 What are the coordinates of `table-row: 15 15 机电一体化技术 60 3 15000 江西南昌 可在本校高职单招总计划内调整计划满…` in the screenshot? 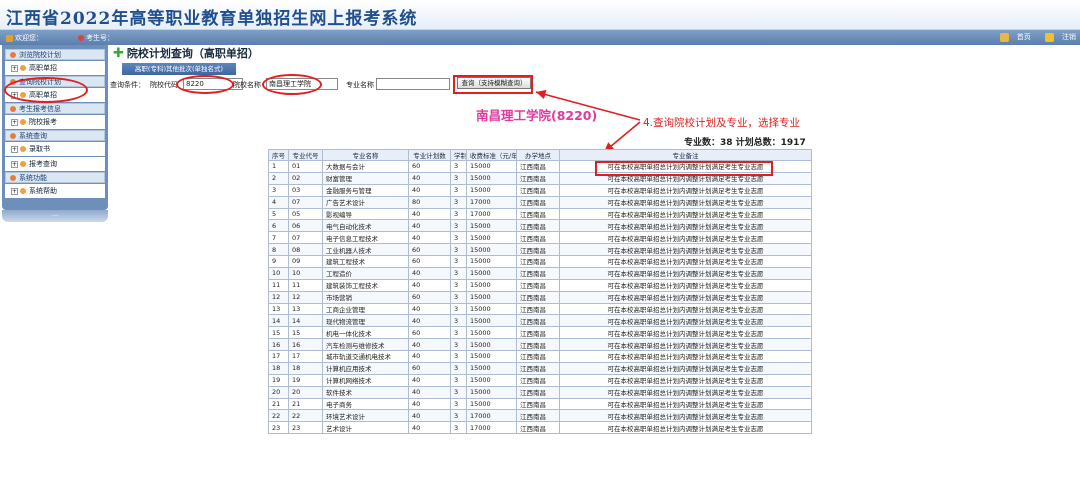 It's located at (540, 333).